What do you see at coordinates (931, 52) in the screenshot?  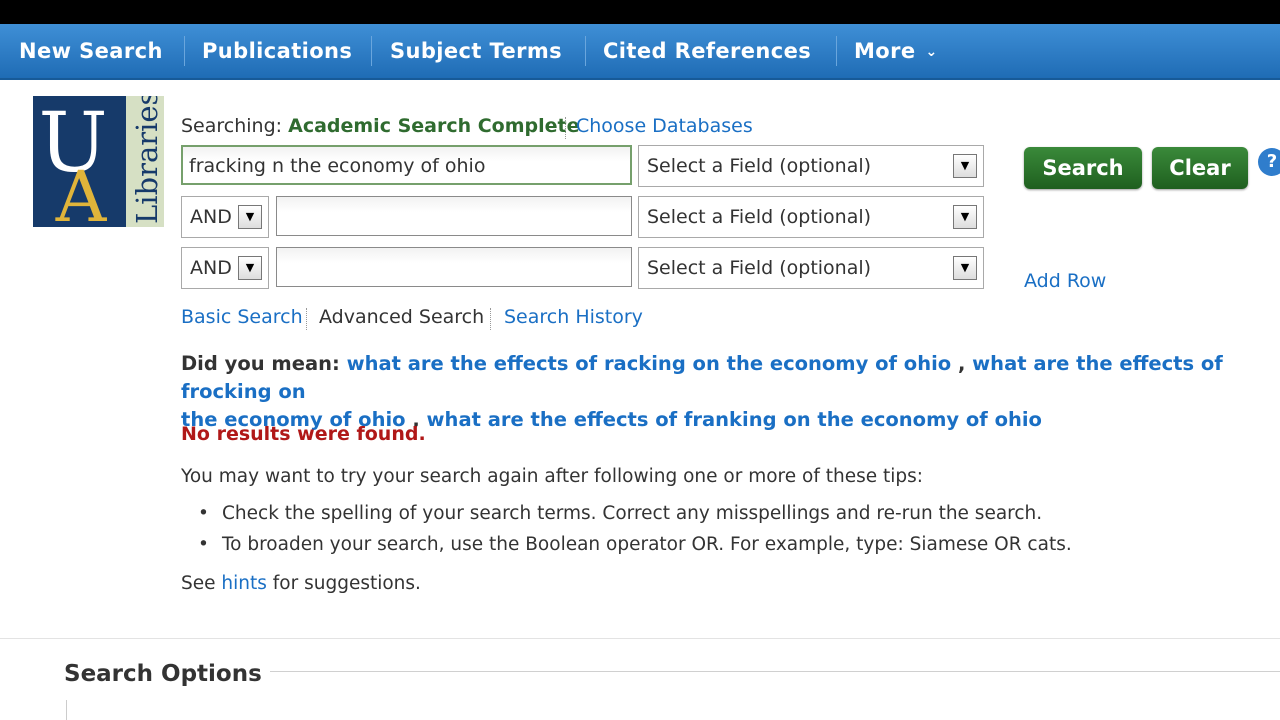 I see `chevron-down-icon: ⌄` at bounding box center [931, 52].